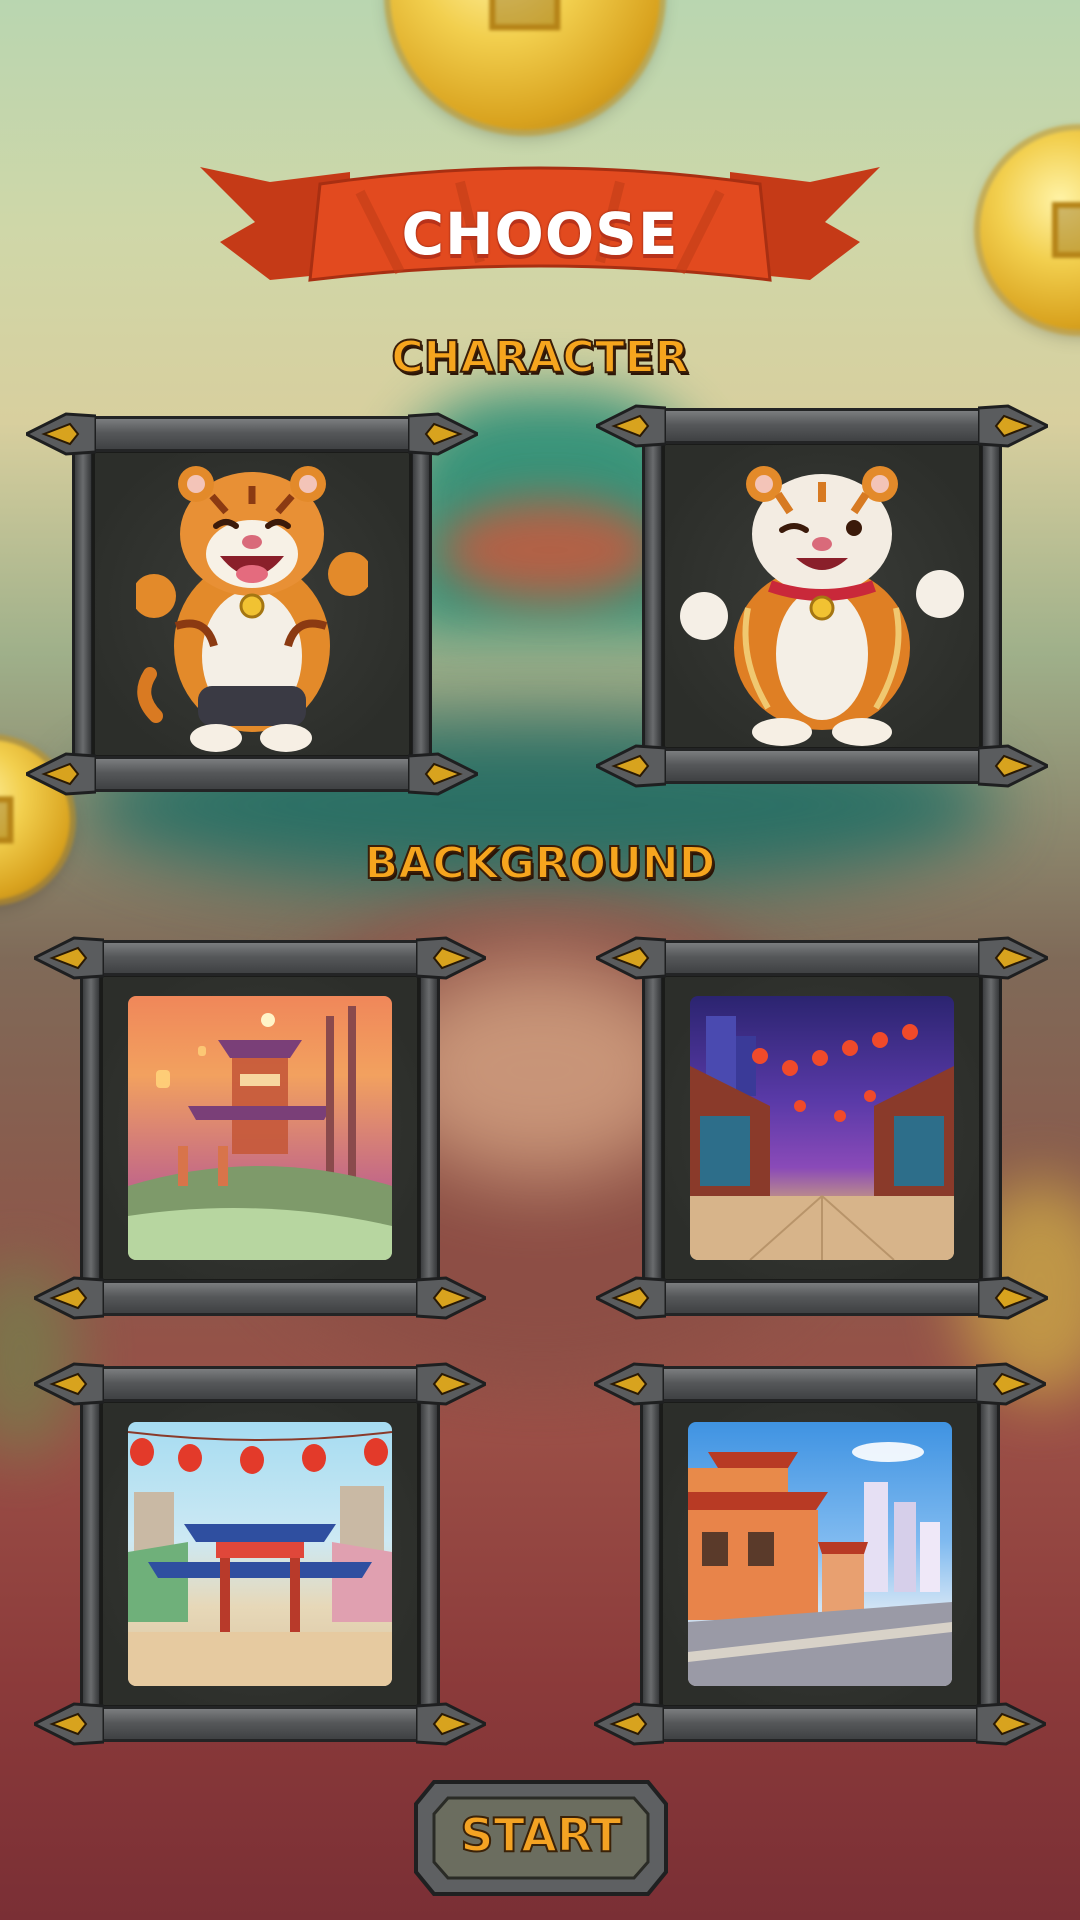  I want to click on pagoda-city-street-scene, so click(820, 1554).